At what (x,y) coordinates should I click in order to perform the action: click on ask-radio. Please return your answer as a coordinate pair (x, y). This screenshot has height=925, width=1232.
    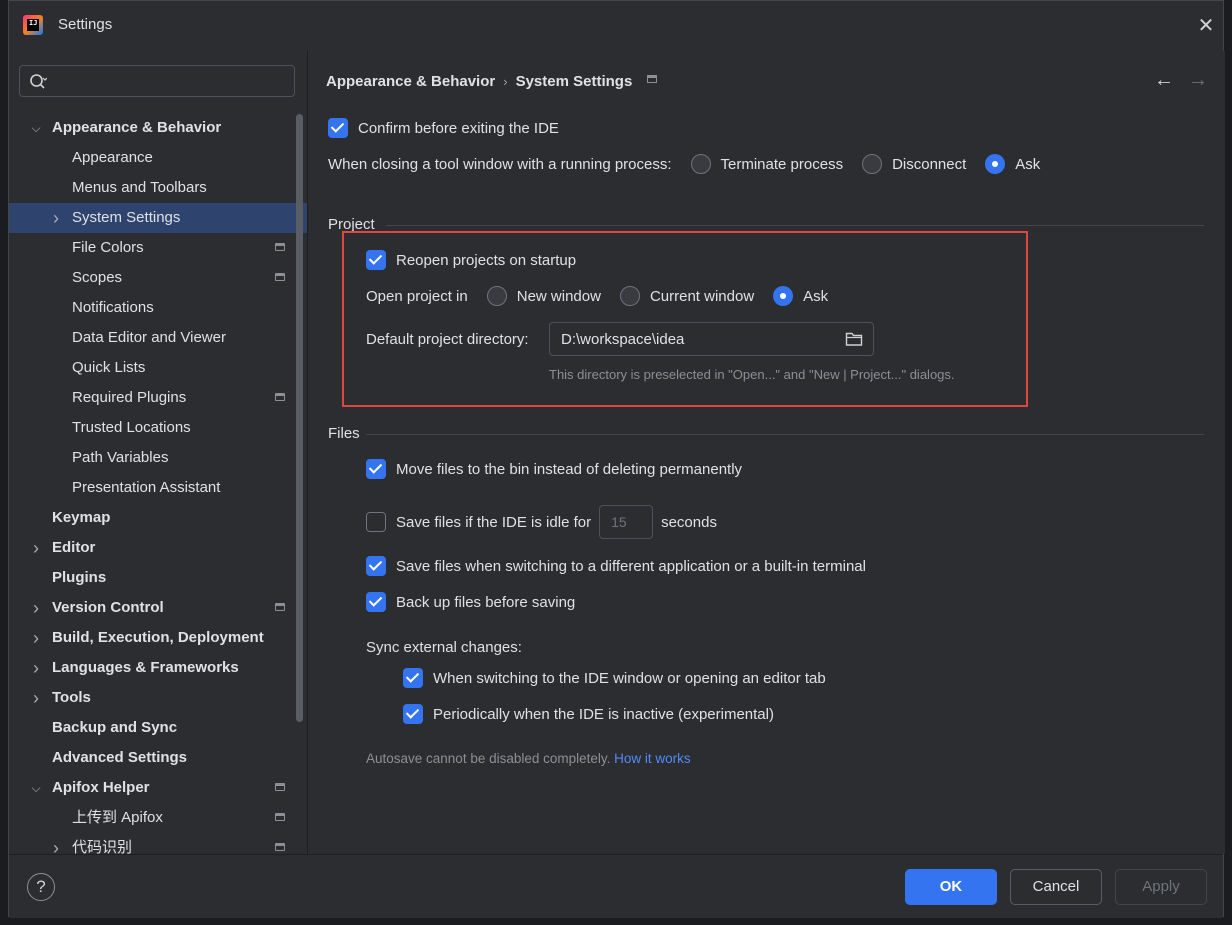
    Looking at the image, I should click on (995, 164).